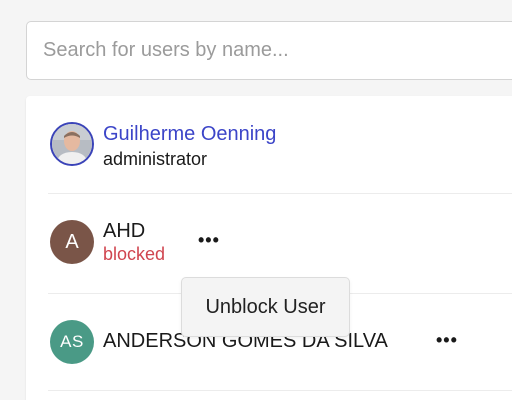 The image size is (512, 400). I want to click on user-avatar: AS, so click(72, 342).